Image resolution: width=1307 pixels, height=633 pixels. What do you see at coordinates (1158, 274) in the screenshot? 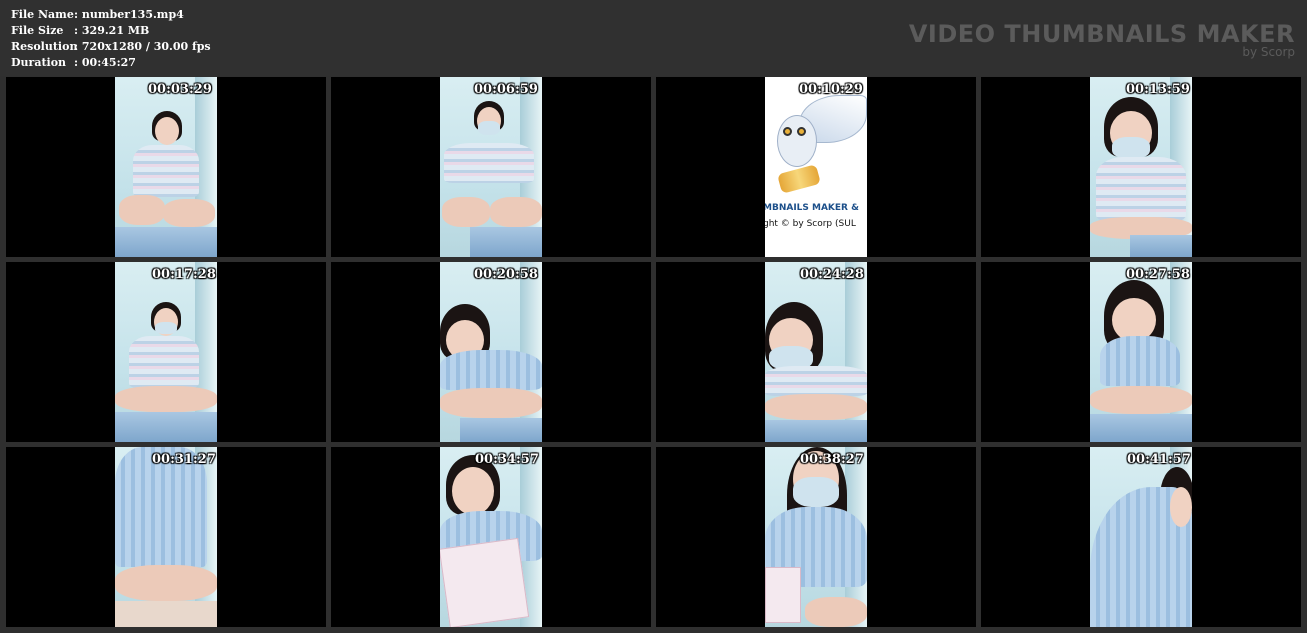
I see `timestamp-label: 00:27:58` at bounding box center [1158, 274].